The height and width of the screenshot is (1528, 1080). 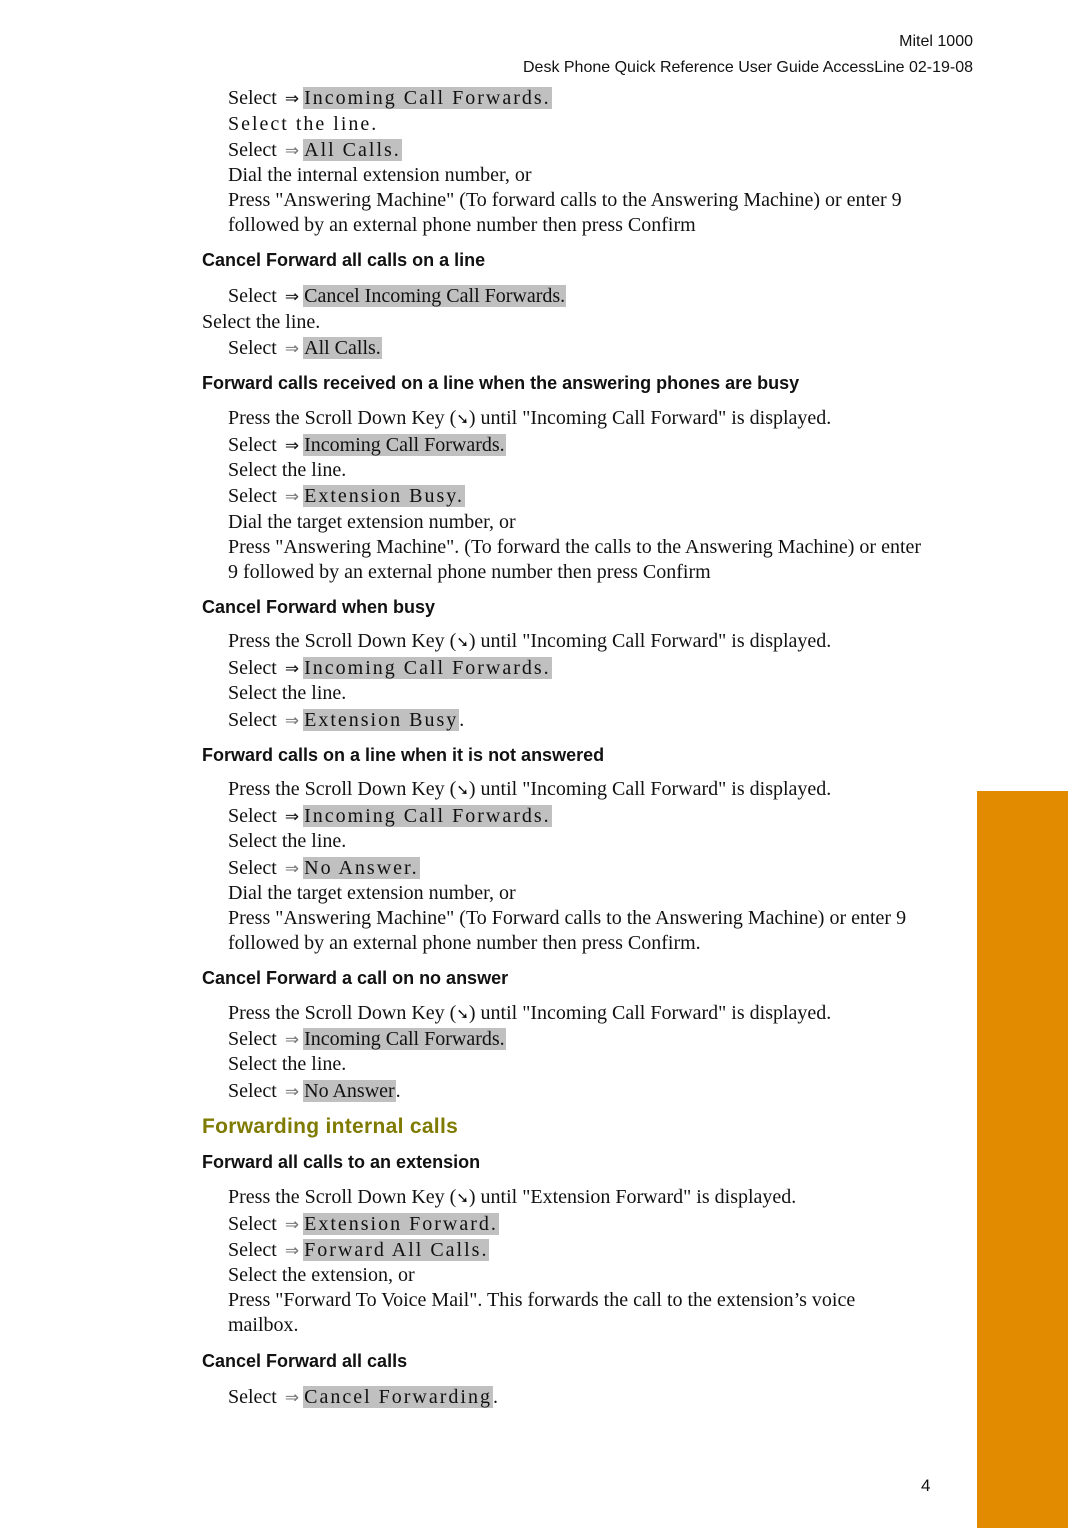 I want to click on page-number: 4, so click(x=926, y=1485).